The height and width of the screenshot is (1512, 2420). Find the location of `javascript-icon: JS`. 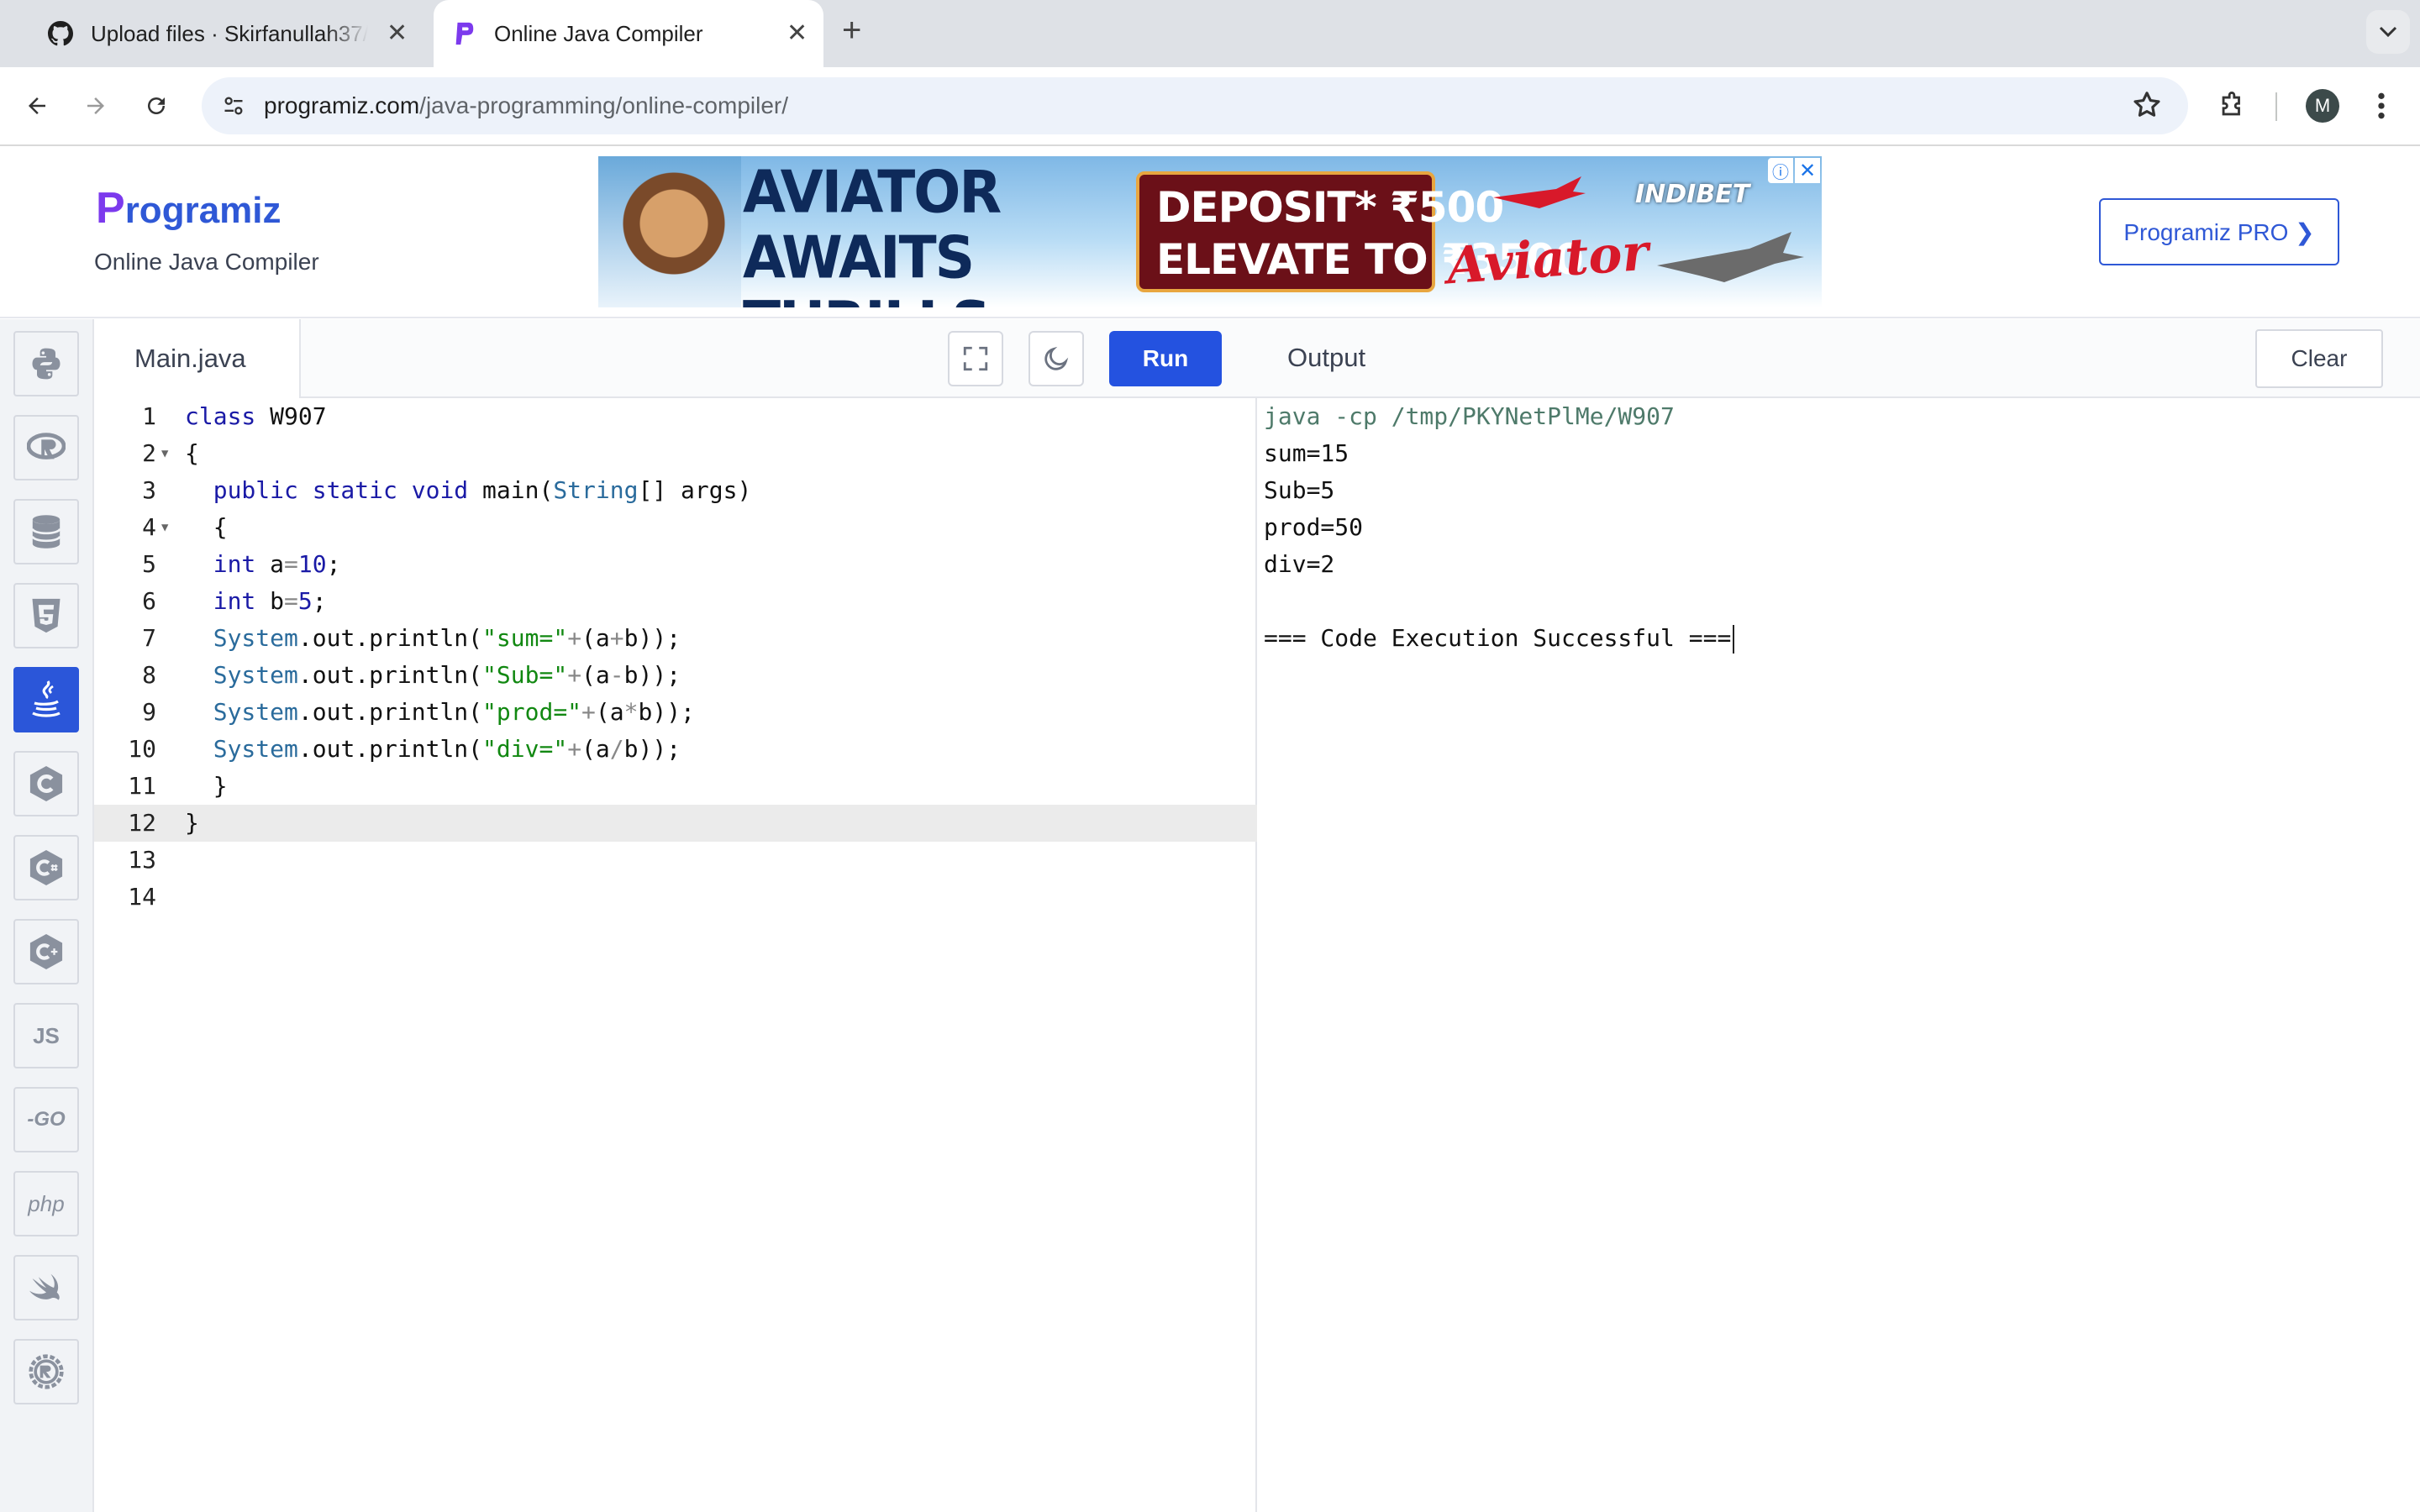

javascript-icon: JS is located at coordinates (46, 1035).